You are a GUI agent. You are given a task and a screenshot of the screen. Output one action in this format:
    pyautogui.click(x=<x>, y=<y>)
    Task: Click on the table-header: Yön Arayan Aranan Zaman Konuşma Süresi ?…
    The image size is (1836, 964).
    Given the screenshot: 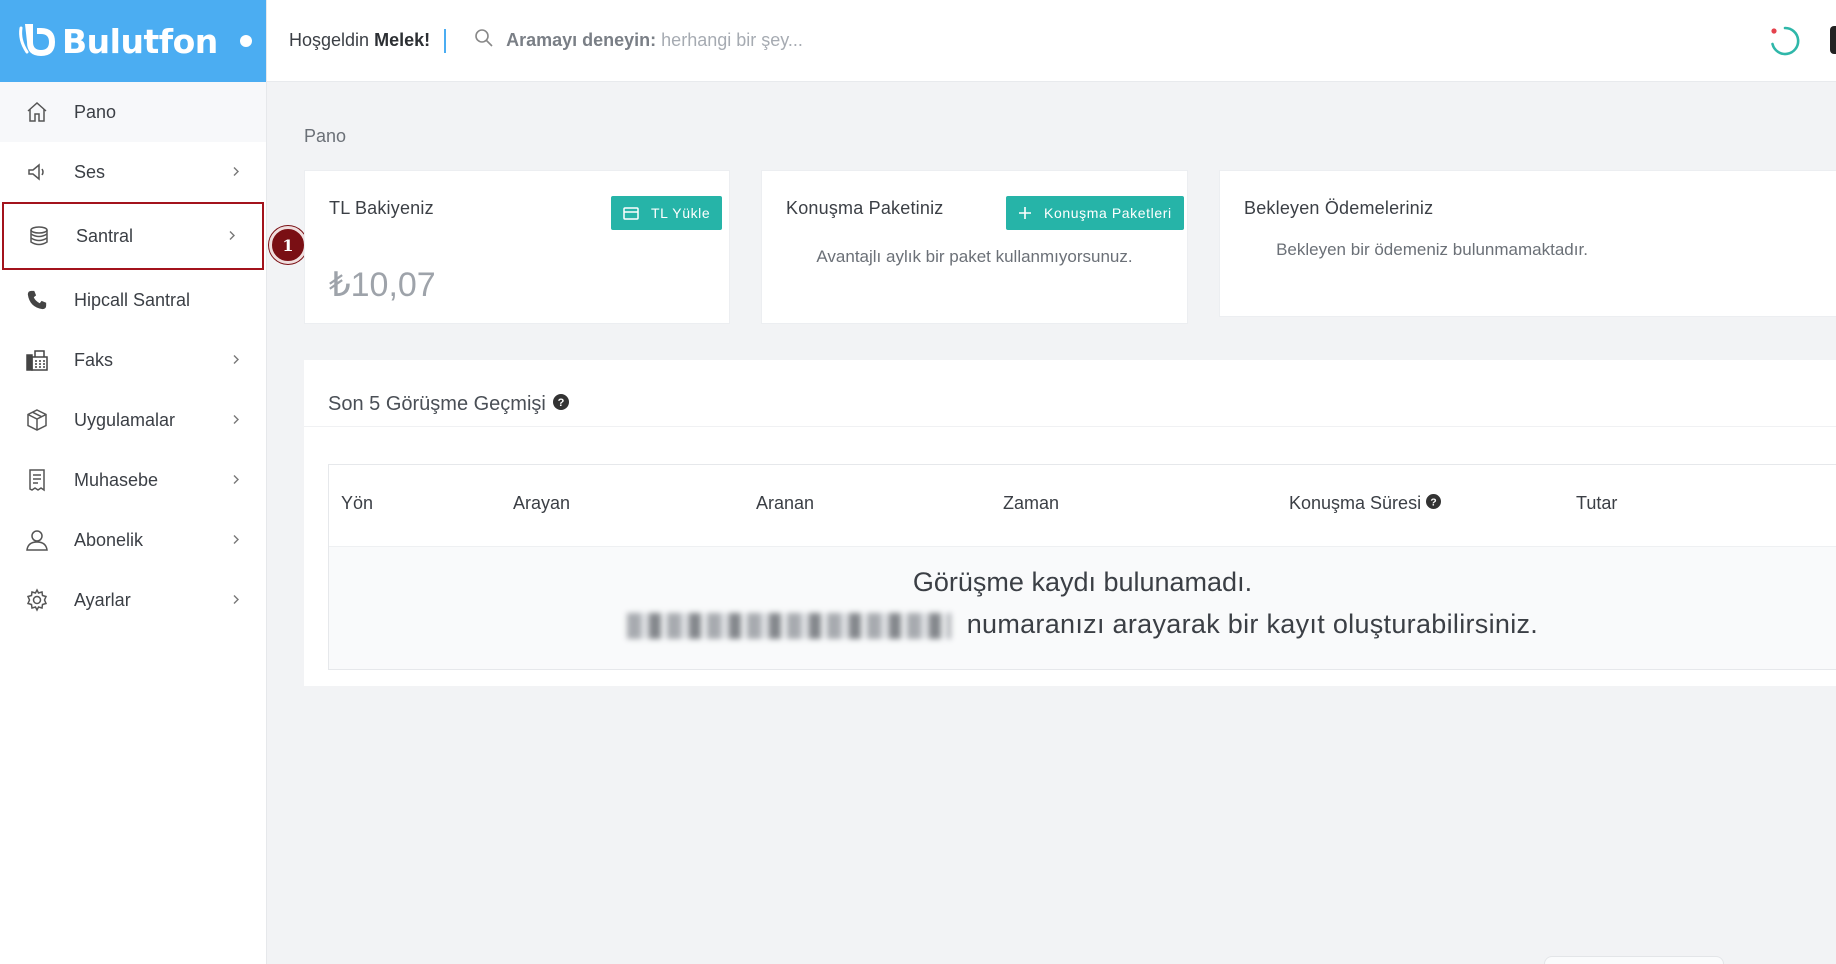 What is the action you would take?
    pyautogui.click(x=1082, y=506)
    